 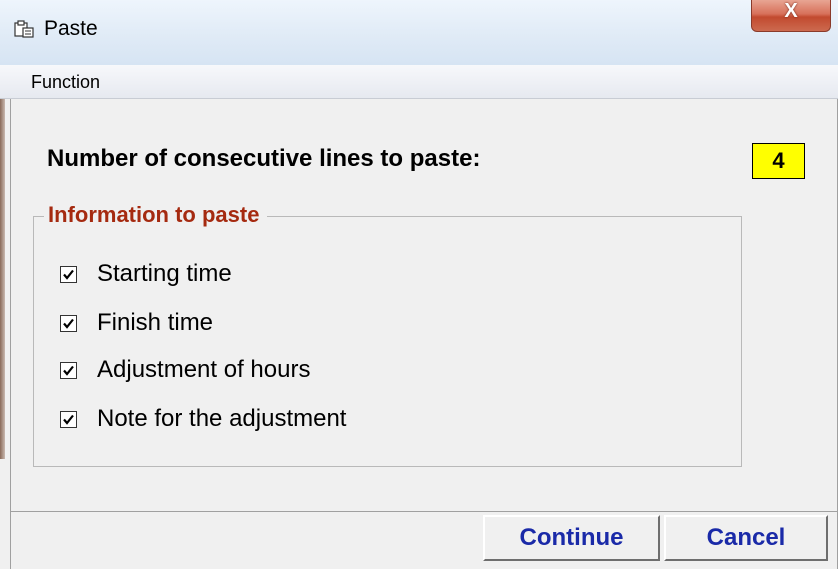 What do you see at coordinates (156, 215) in the screenshot?
I see `group-title: Information to paste` at bounding box center [156, 215].